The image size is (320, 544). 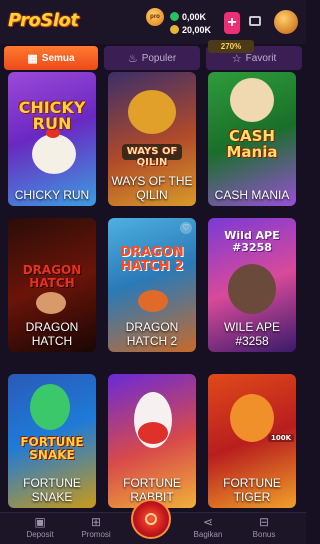 I want to click on game-name: WILE APE #3258, so click(x=252, y=334).